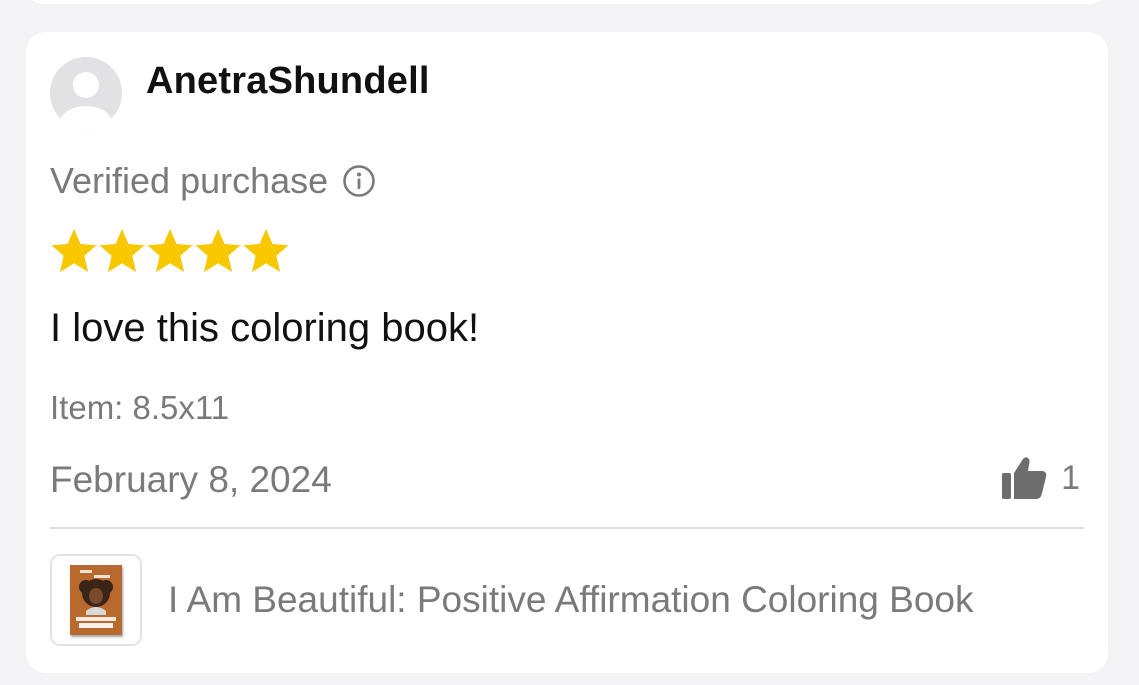 The image size is (1139, 685). What do you see at coordinates (567, 2) in the screenshot?
I see `previous-card-edge` at bounding box center [567, 2].